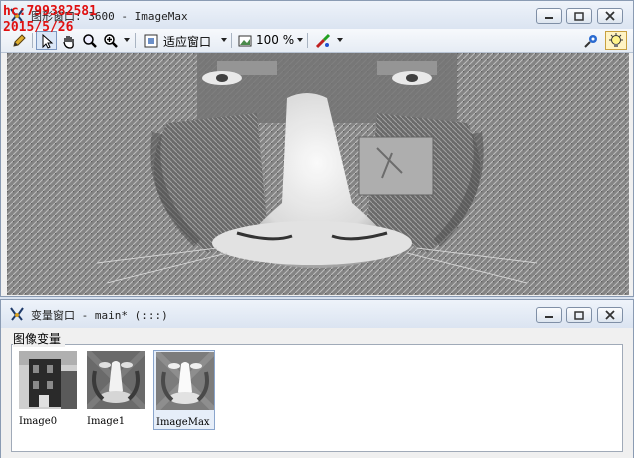 The image size is (634, 458). I want to click on zoom-percent-unit: %, so click(288, 40).